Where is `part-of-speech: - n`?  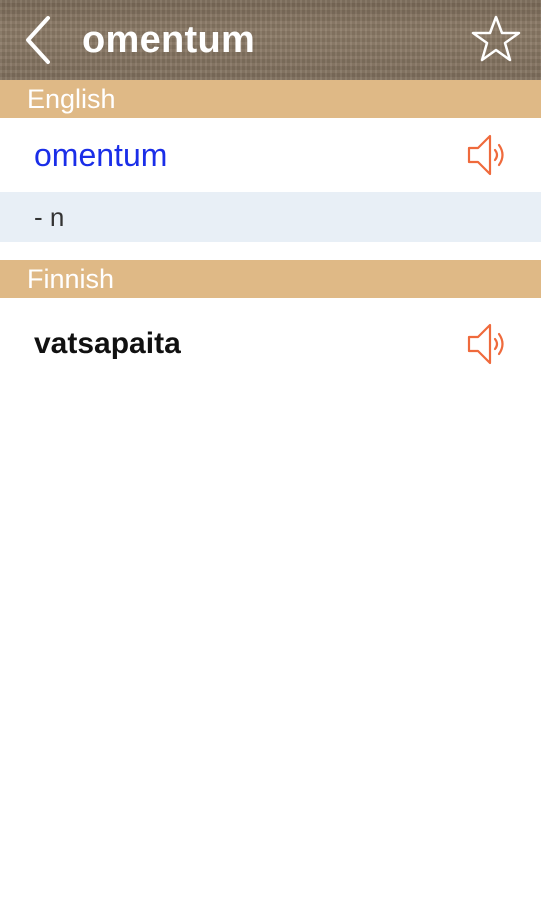
part-of-speech: - n is located at coordinates (49, 217).